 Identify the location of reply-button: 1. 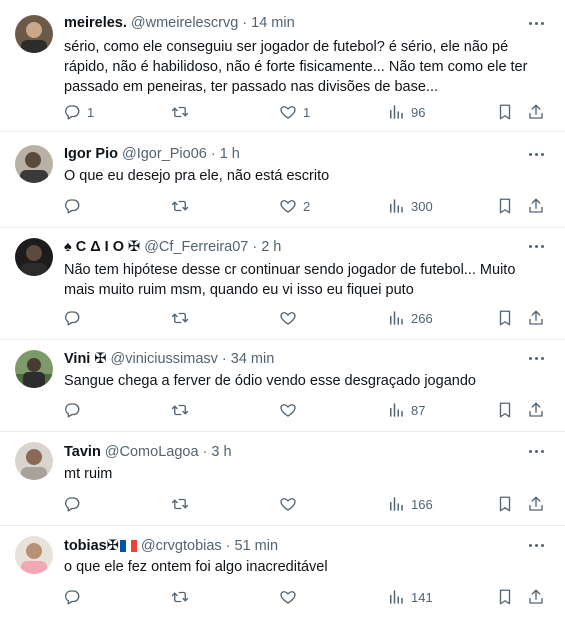
(78, 112).